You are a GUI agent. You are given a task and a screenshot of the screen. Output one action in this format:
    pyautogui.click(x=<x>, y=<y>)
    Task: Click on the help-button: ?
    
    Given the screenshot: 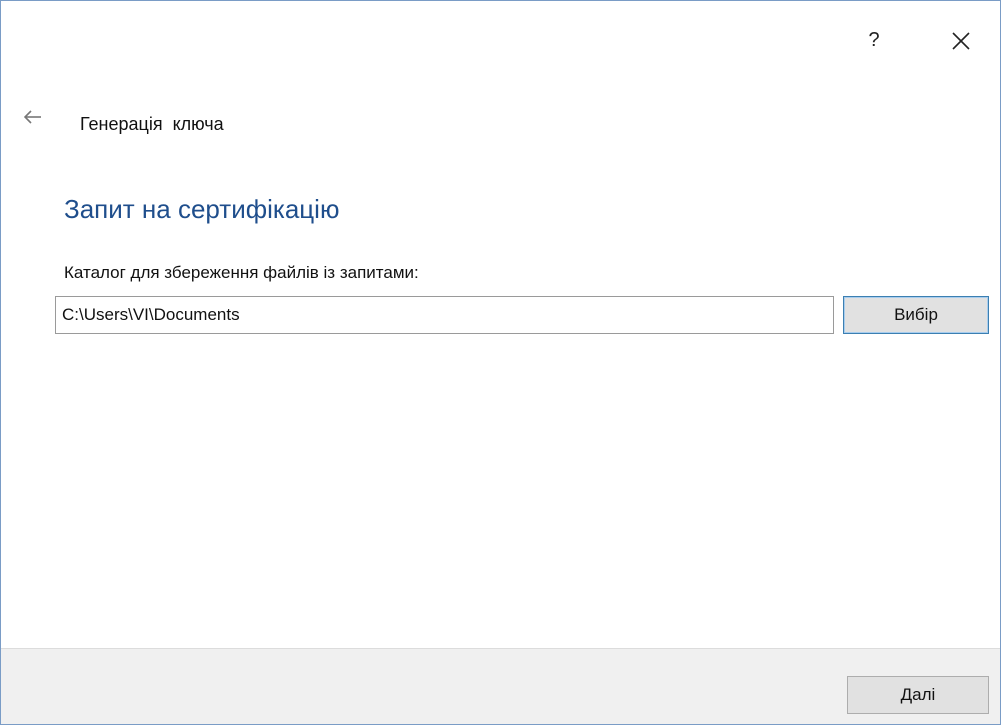 What is the action you would take?
    pyautogui.click(x=874, y=40)
    